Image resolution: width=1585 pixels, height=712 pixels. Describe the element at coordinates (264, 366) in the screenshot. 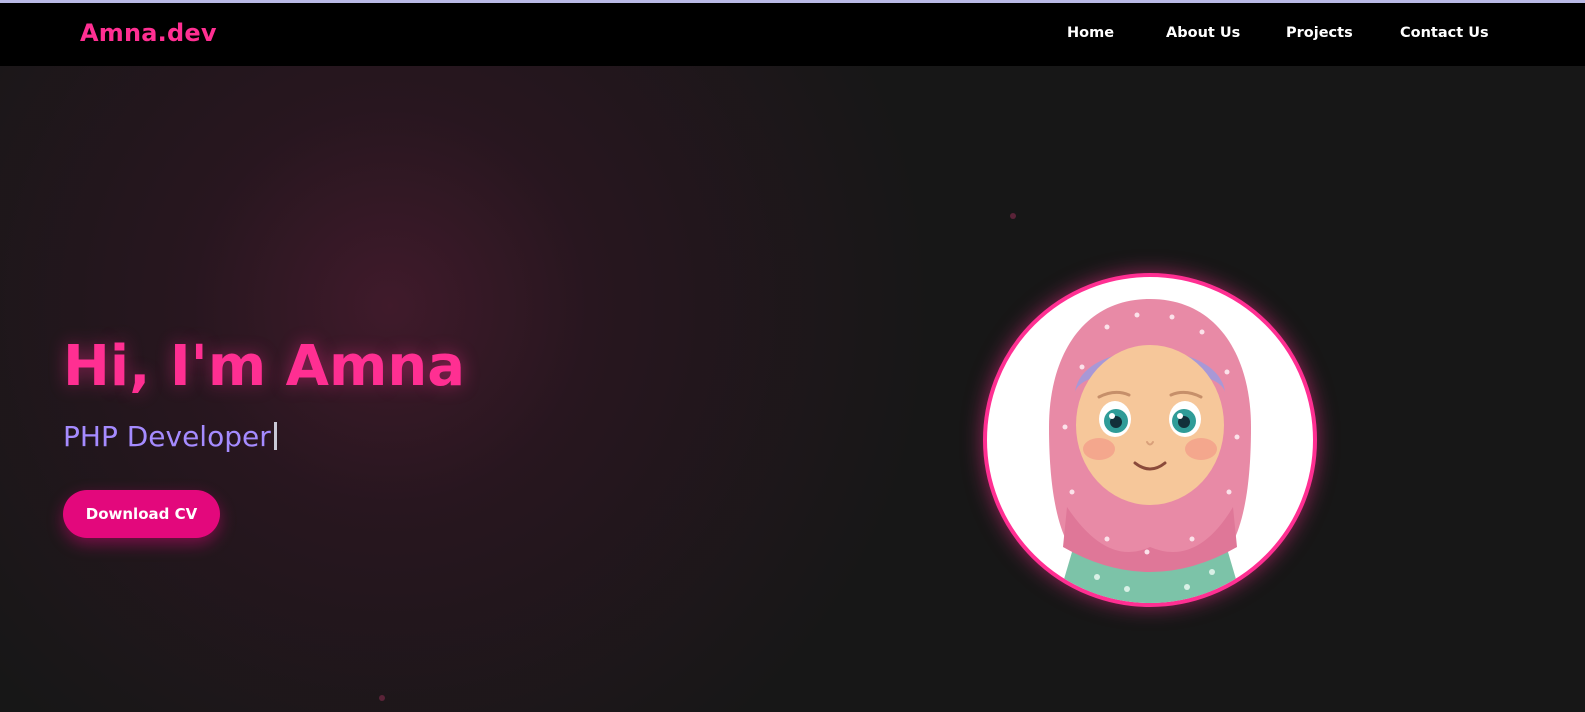

I see `hero-title: Hi, I'm Amna` at that location.